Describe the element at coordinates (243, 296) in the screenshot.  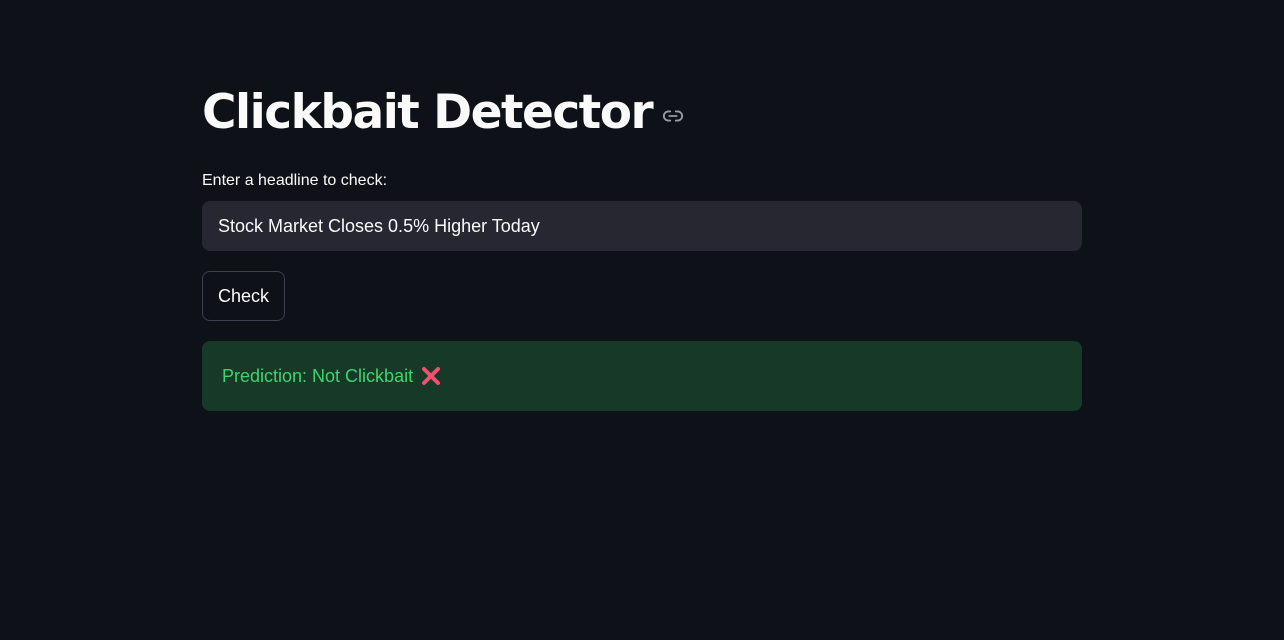
I see `check-button: Check` at that location.